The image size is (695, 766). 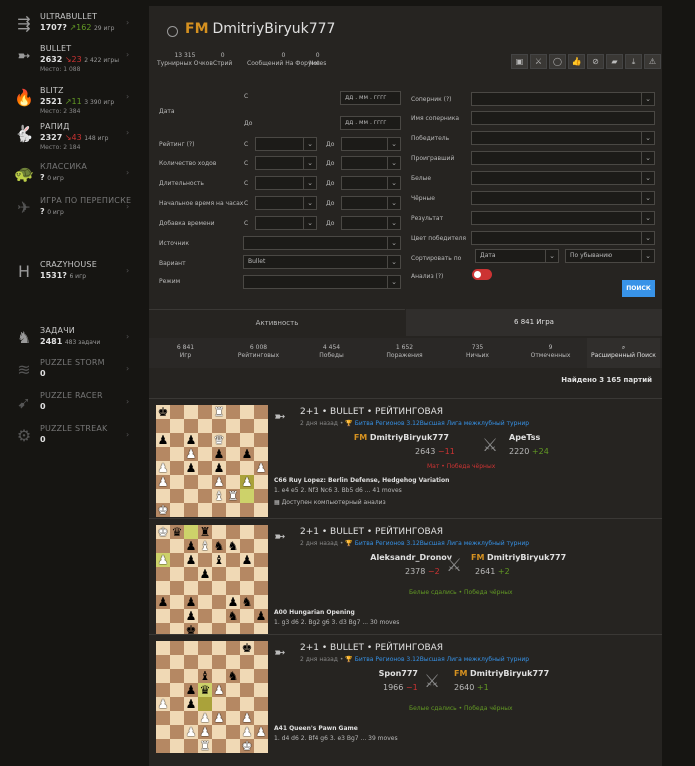 What do you see at coordinates (317, 60) in the screenshot?
I see `stat-3: 0 Notes` at bounding box center [317, 60].